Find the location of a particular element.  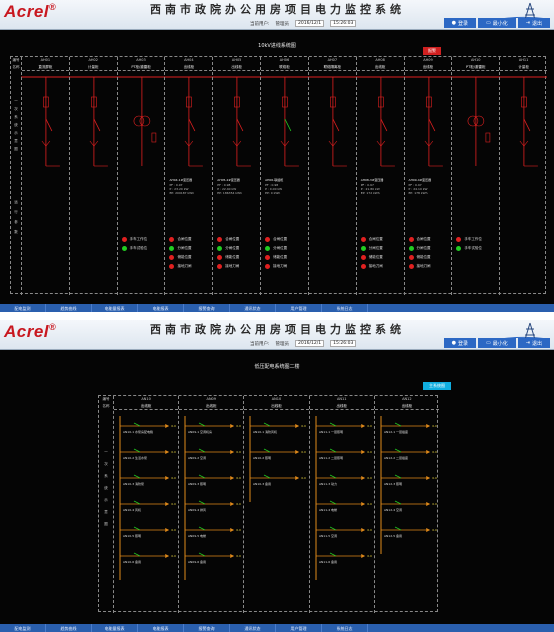

bottom-nav: 配电监测 趋势曲线 电能量报表 电能报表 报警查询 通讯状态 用户管理 系统日志 is located at coordinates (277, 308).